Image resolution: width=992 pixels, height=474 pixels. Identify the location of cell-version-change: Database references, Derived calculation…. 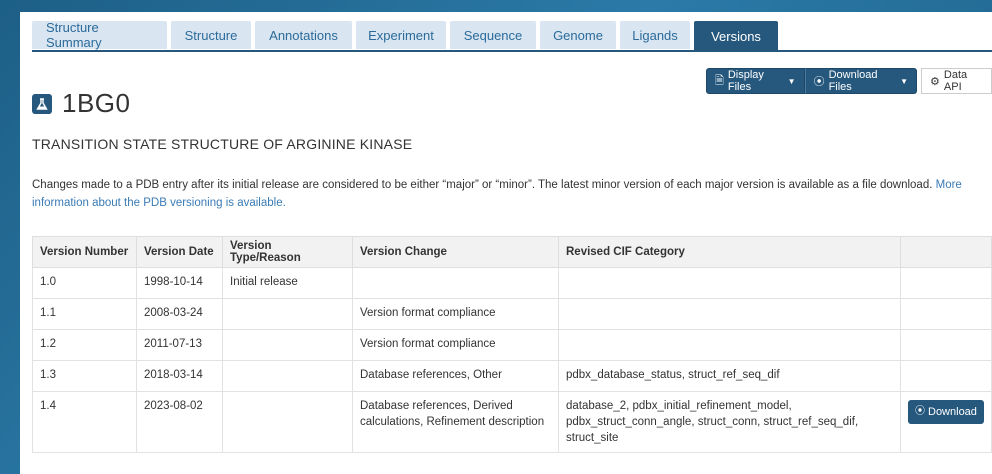
(455, 422).